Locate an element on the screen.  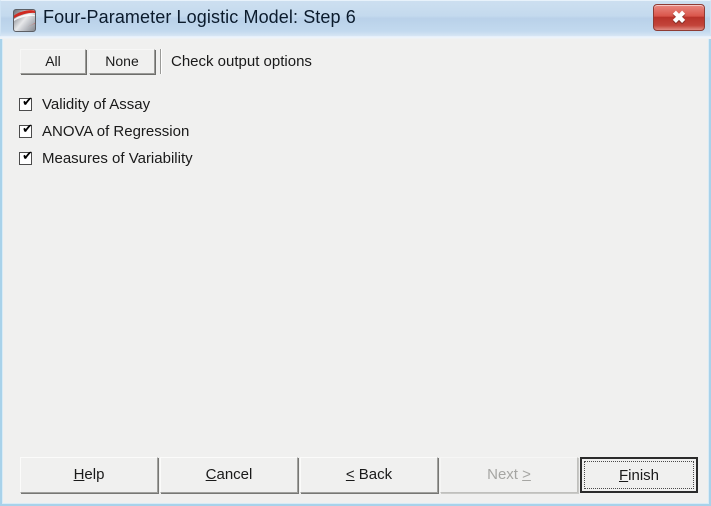
checkbox-anova-of-regression: ✔ is located at coordinates (26, 130).